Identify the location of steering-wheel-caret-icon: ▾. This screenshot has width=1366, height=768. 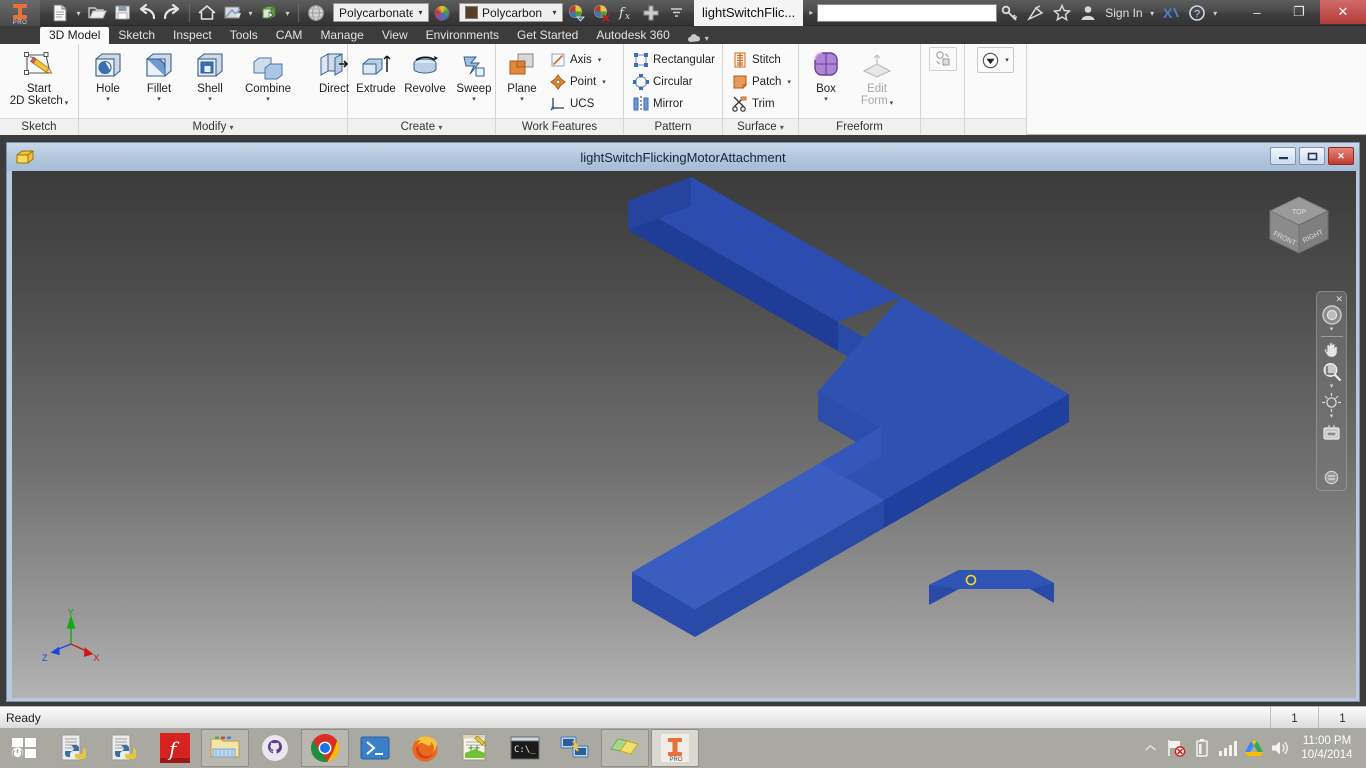
(1332, 330).